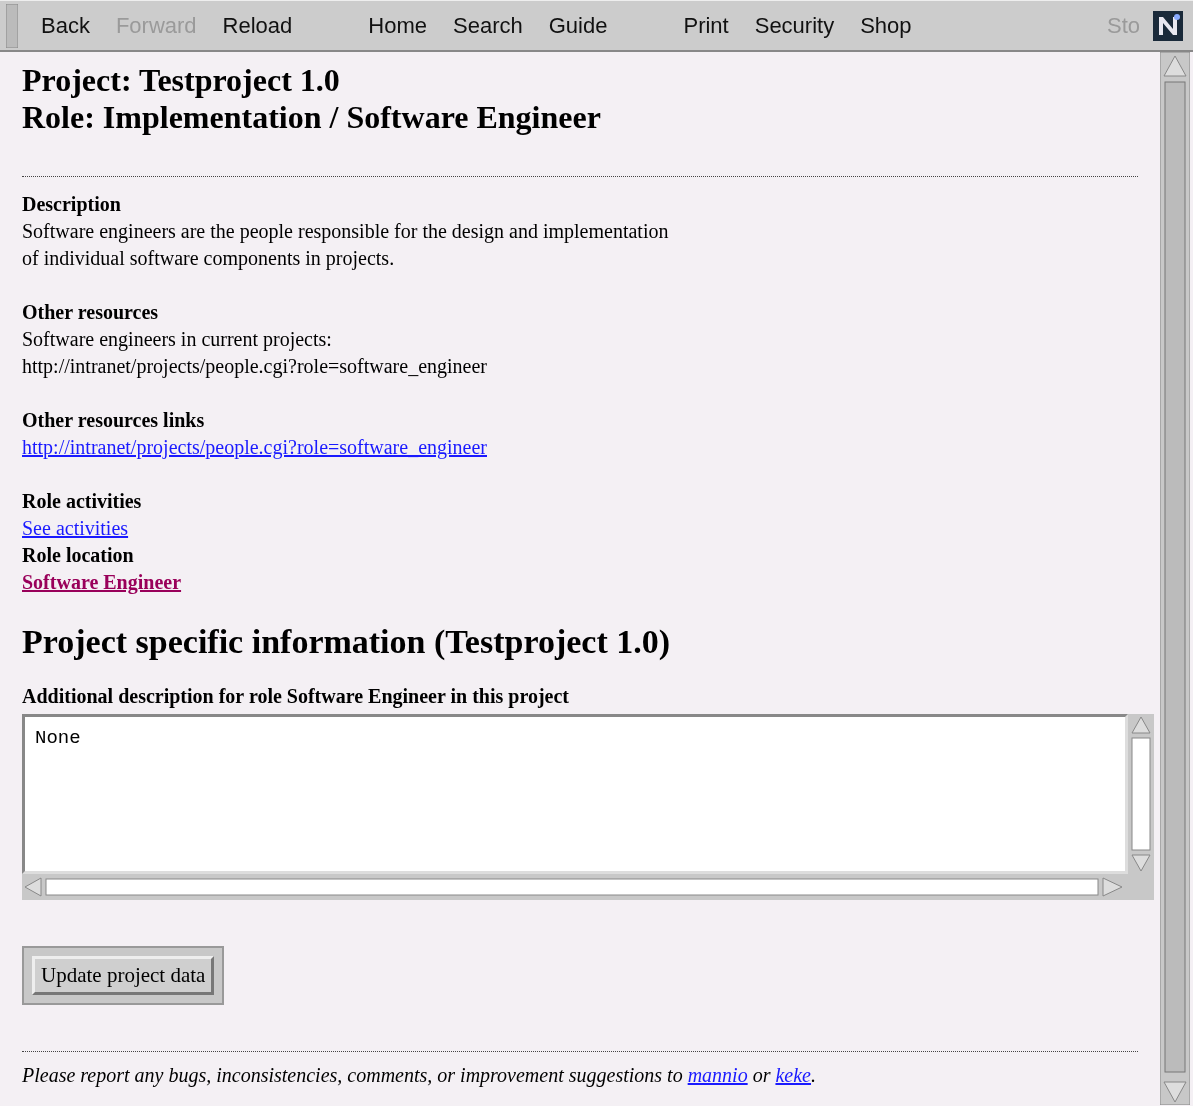  What do you see at coordinates (296, 696) in the screenshot?
I see `field-label: Additional description for role Software Engineer in this project` at bounding box center [296, 696].